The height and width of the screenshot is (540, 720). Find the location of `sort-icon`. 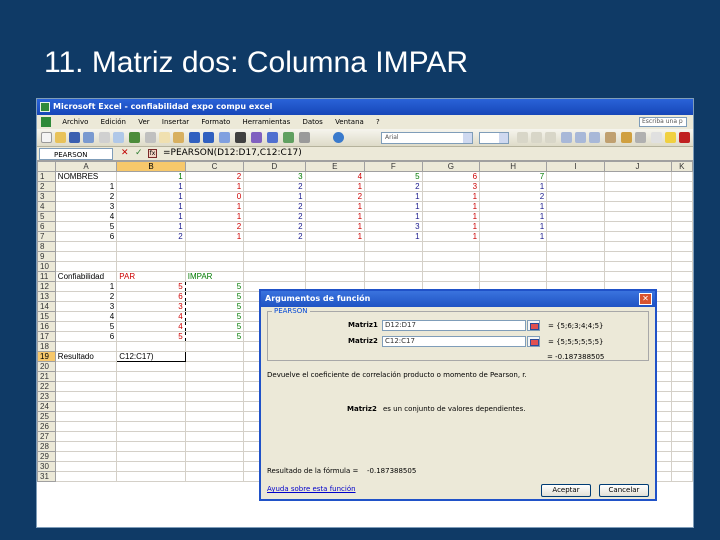

sort-icon is located at coordinates (256, 137).